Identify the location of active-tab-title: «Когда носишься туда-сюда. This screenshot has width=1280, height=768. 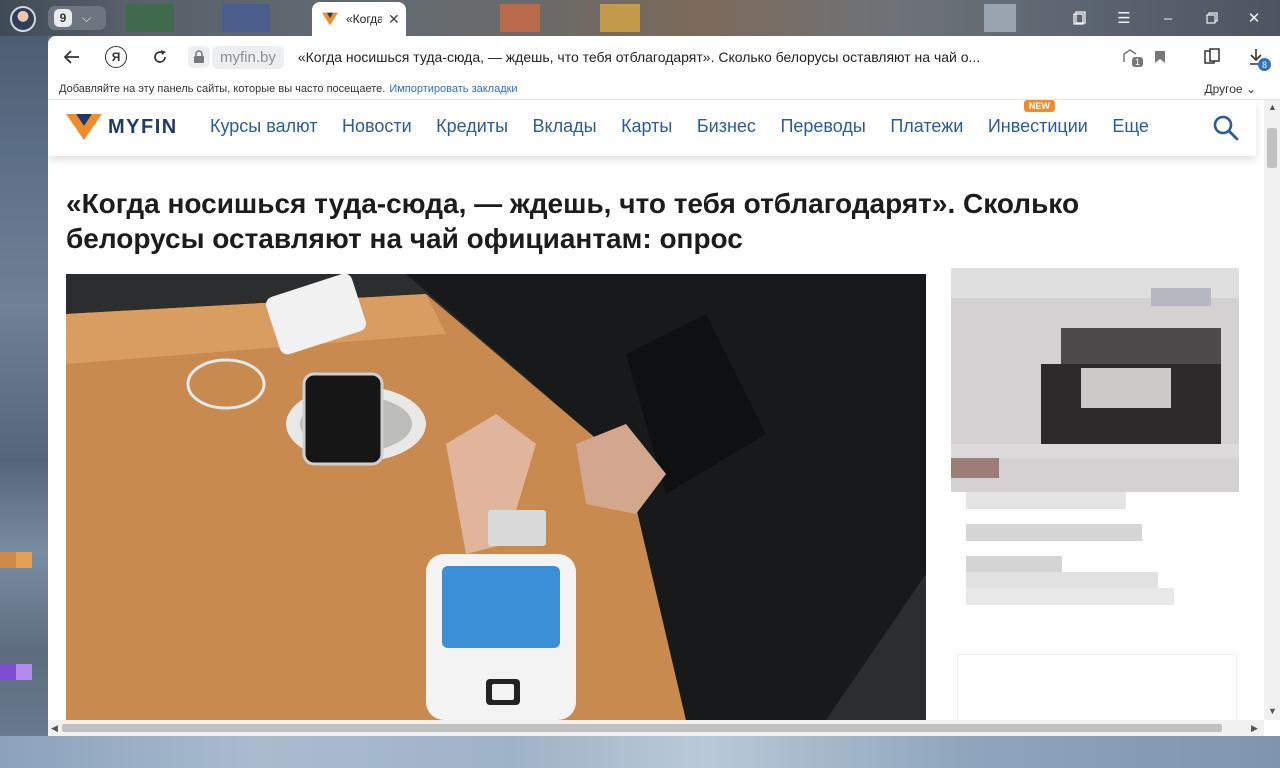
(364, 19).